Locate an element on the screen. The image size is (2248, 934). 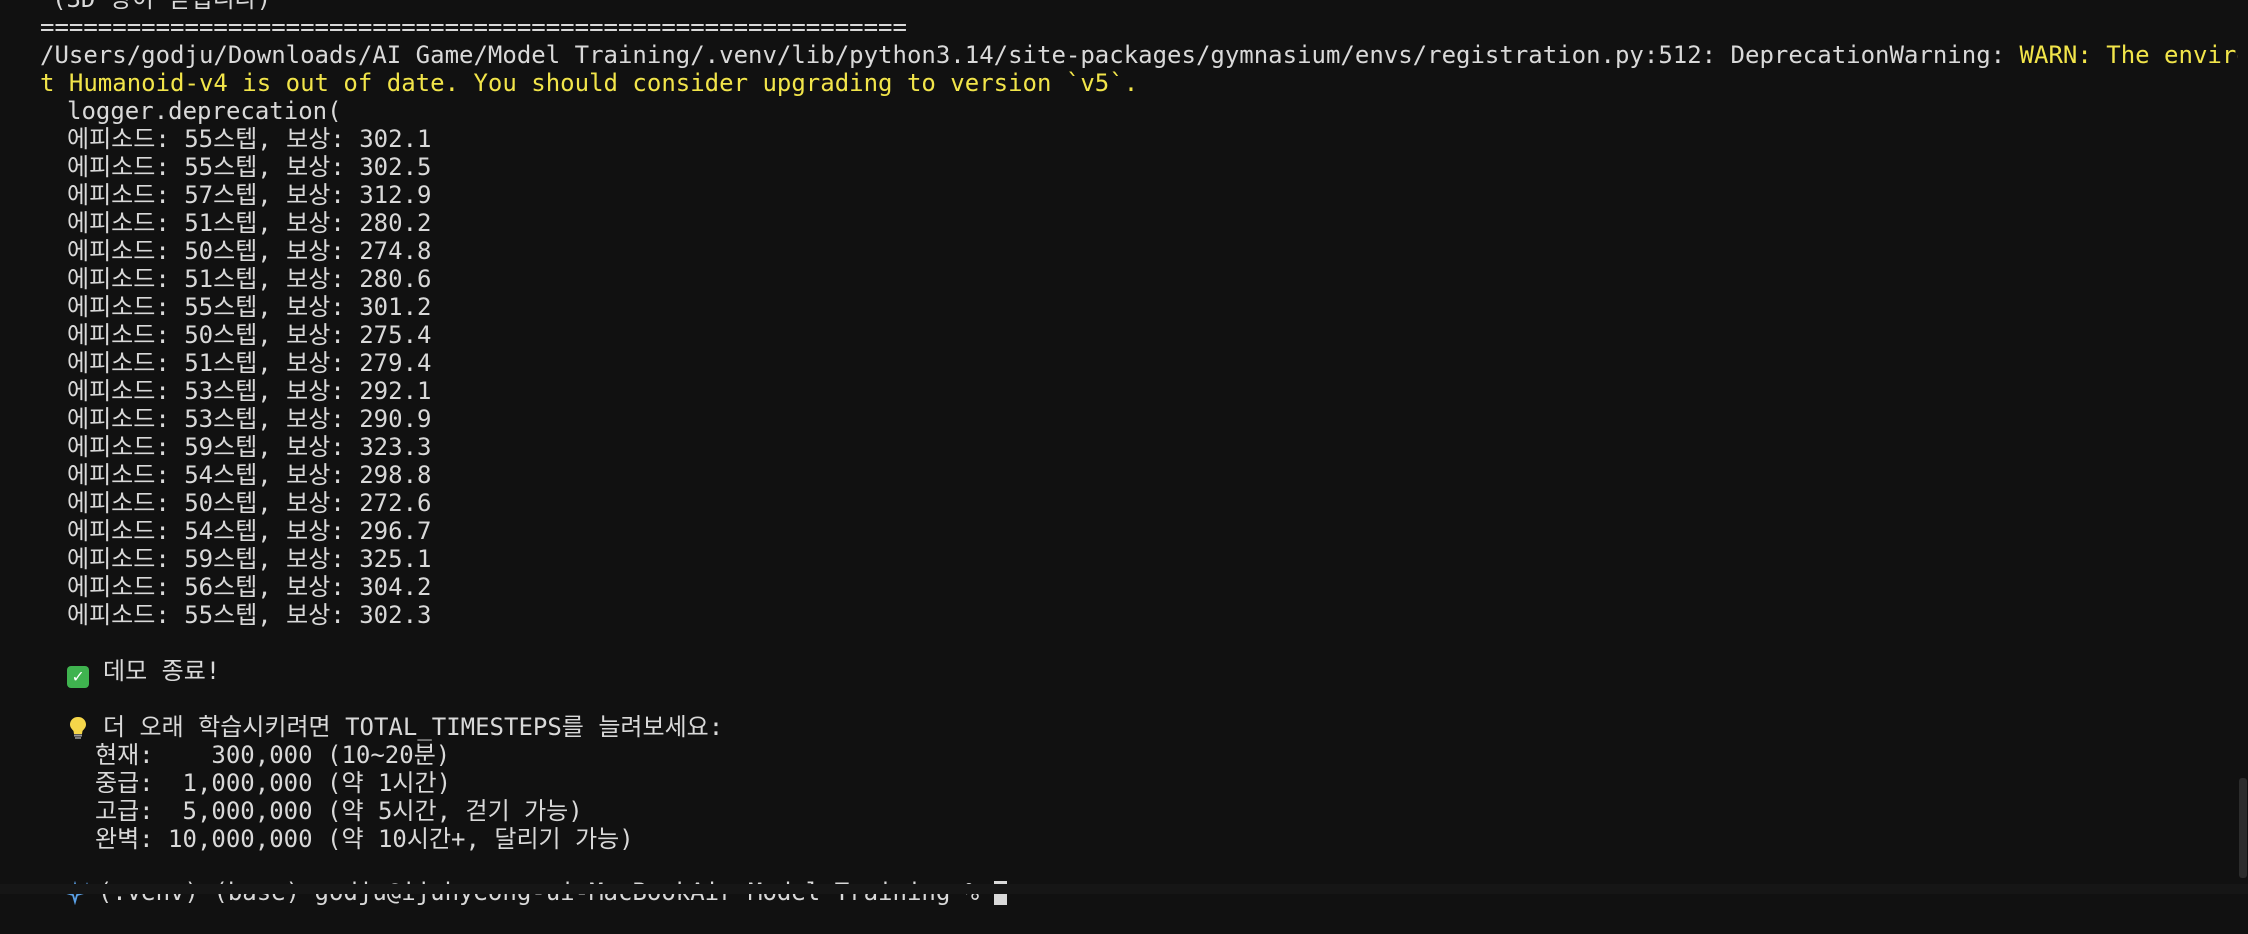
logger-line: logger.deprecation( is located at coordinates (204, 111).